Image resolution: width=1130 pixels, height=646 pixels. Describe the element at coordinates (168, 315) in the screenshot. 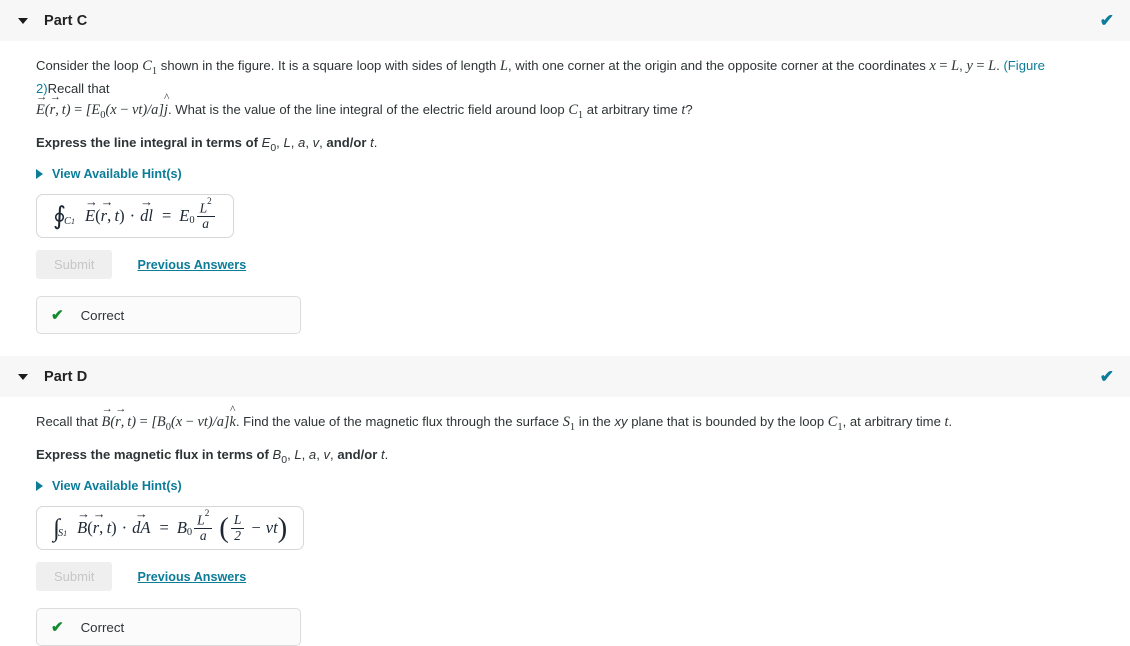

I see `feedback-correct-c: ✔ Correct` at that location.